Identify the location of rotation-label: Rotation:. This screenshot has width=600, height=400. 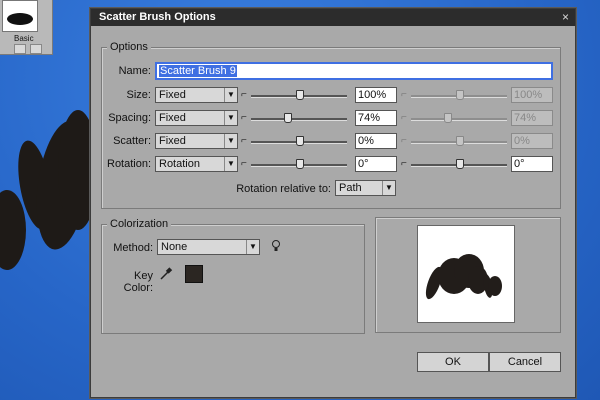
(129, 164).